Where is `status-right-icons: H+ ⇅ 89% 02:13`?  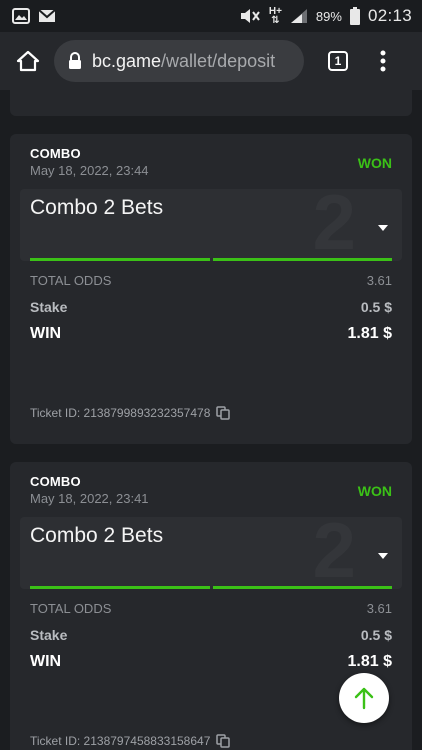 status-right-icons: H+ ⇅ 89% 02:13 is located at coordinates (325, 16).